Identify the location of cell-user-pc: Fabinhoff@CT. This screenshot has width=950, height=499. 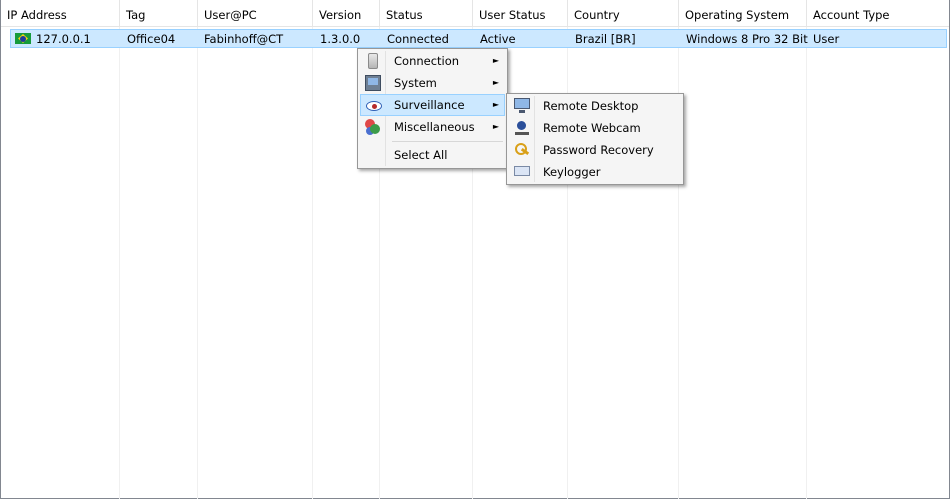
(244, 39).